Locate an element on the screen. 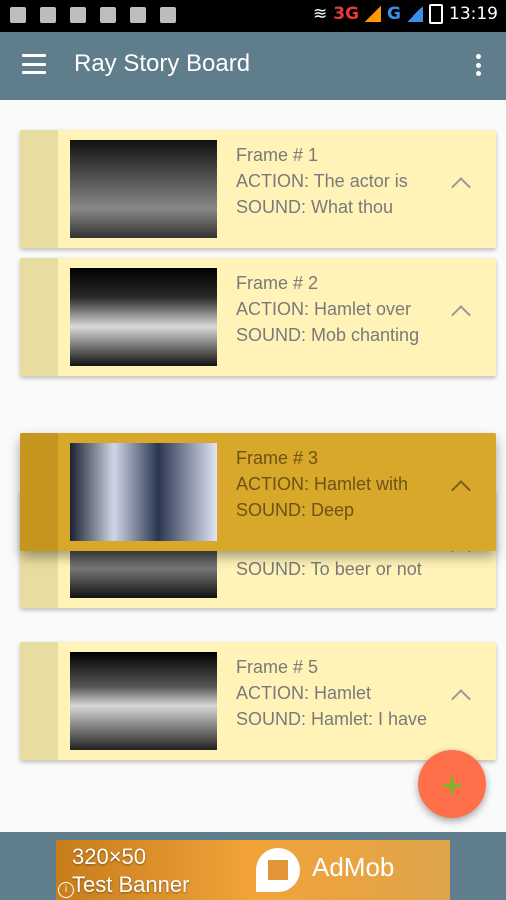 The height and width of the screenshot is (900, 506). frame-sound: SOUND: Hamlet: I have is located at coordinates (332, 719).